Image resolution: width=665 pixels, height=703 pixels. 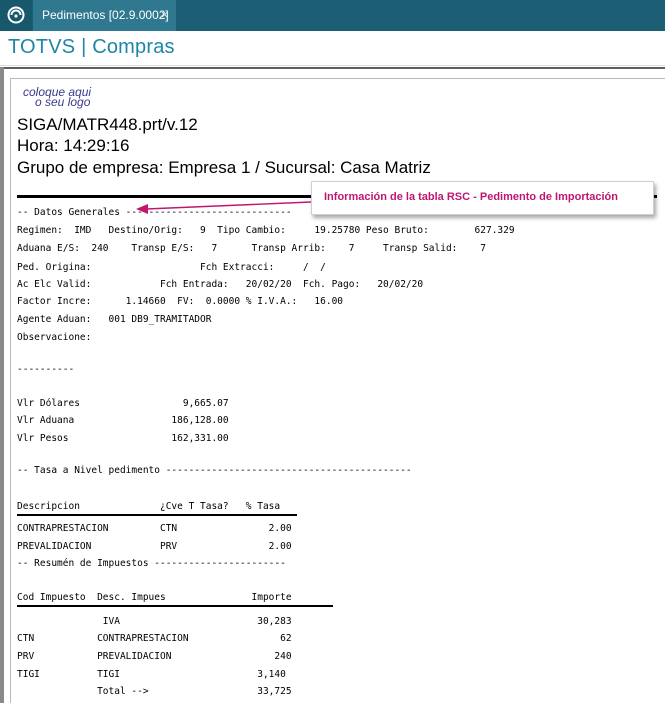 I want to click on tasa-header: Descripcion ¿Cve T Tasa? % Tasa, so click(x=149, y=506).